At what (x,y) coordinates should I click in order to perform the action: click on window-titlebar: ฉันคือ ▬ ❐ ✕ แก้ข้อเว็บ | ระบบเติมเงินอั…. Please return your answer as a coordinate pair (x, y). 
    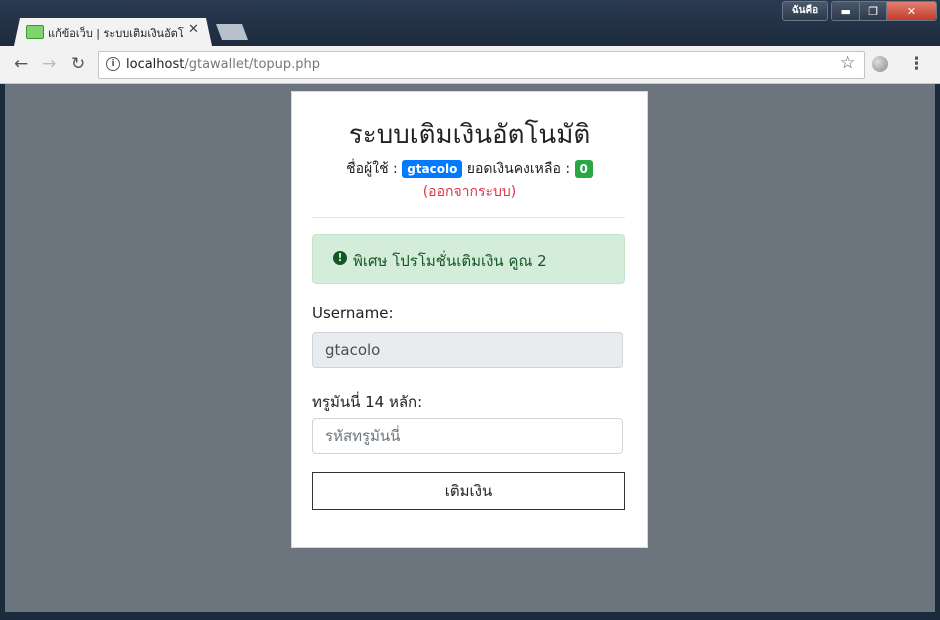
    Looking at the image, I should click on (470, 23).